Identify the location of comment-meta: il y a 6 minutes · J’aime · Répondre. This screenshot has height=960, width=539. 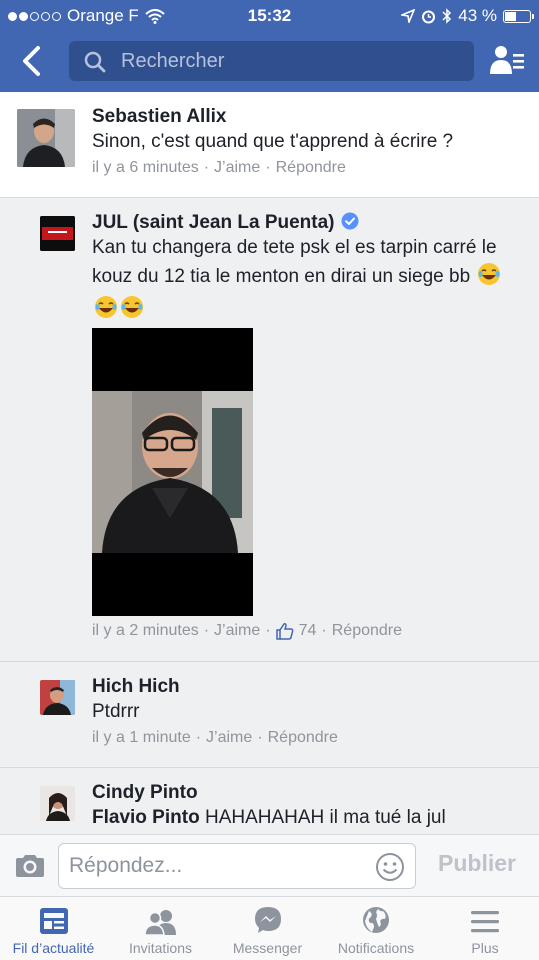
(219, 168).